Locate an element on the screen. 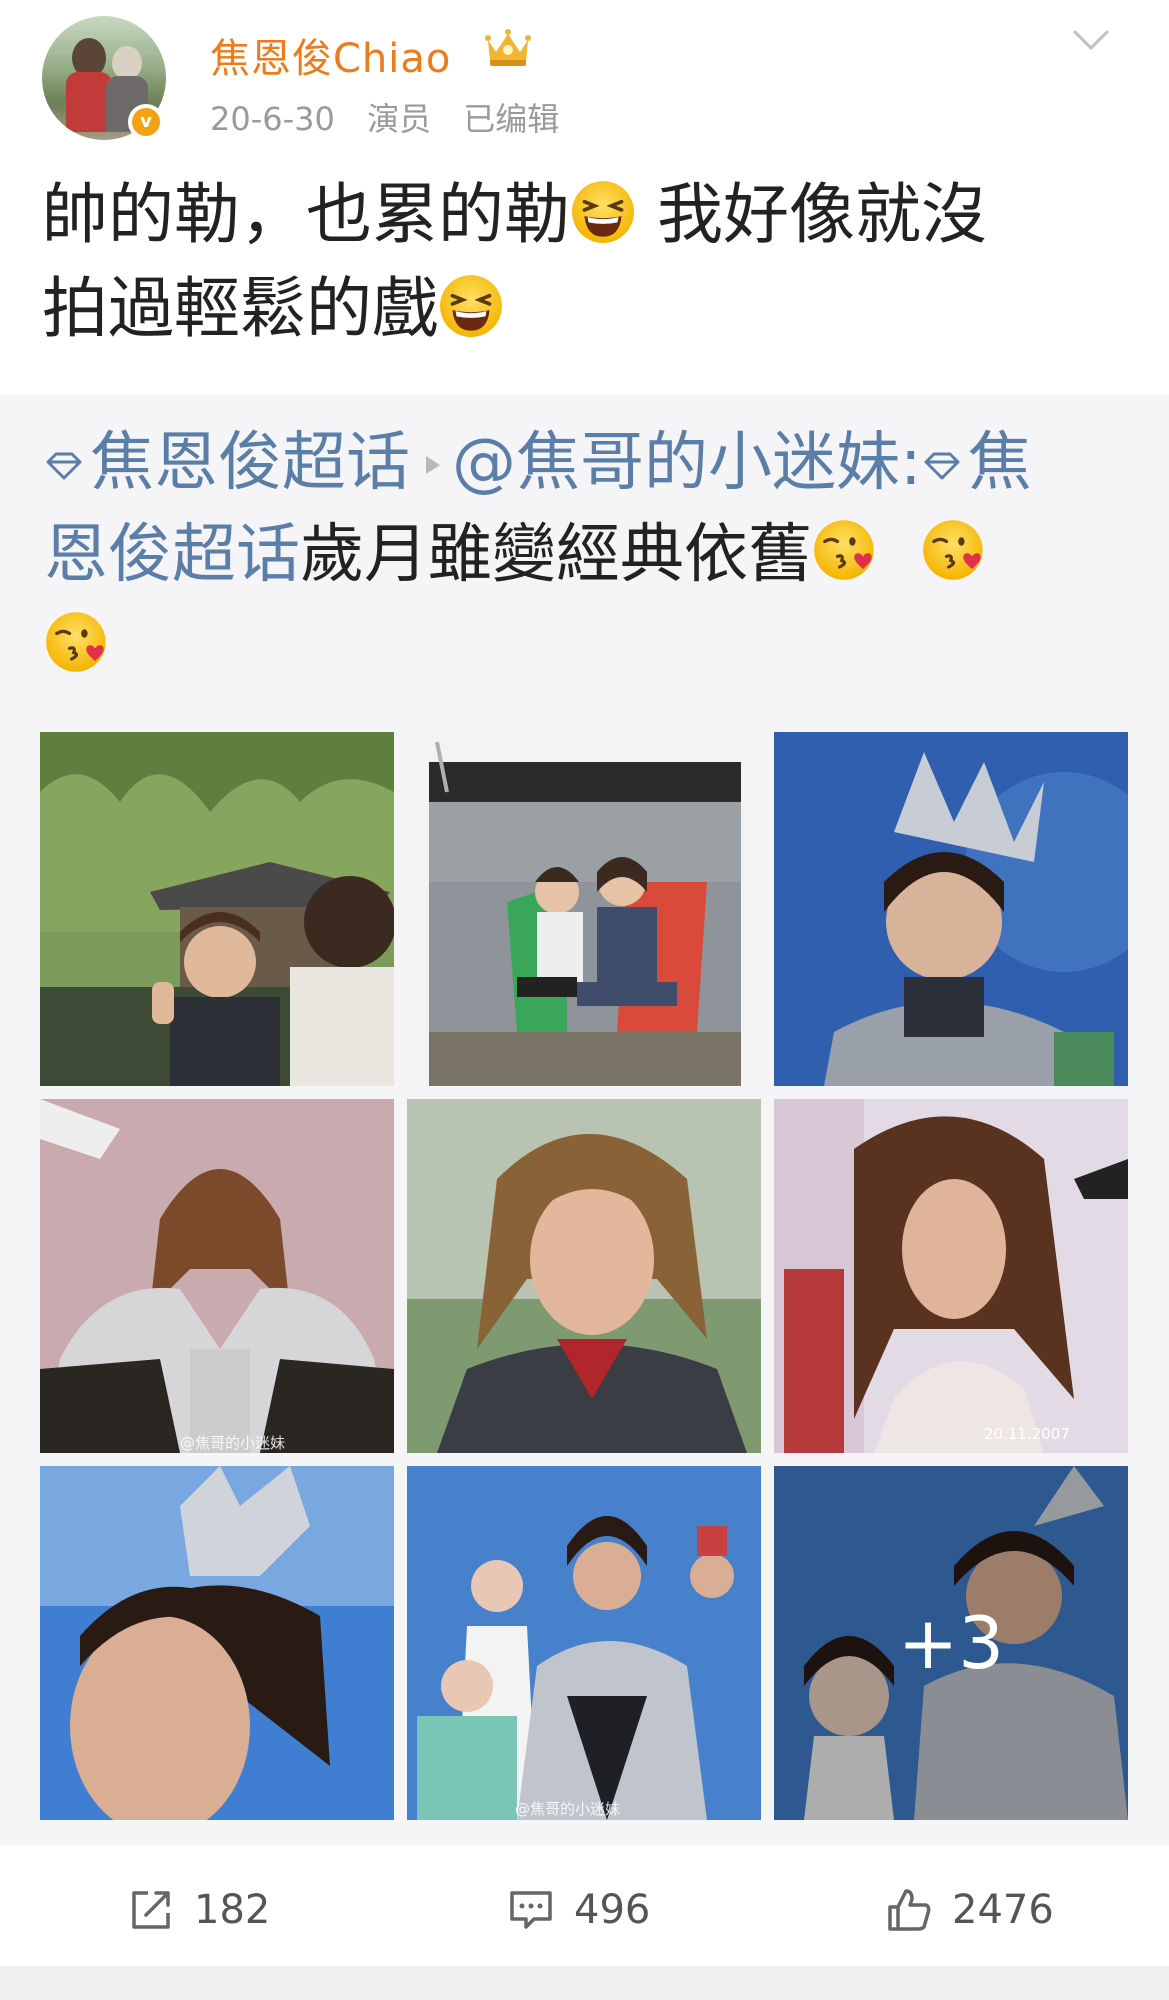 This screenshot has width=1169, height=2000. share-icon is located at coordinates (151, 1910).